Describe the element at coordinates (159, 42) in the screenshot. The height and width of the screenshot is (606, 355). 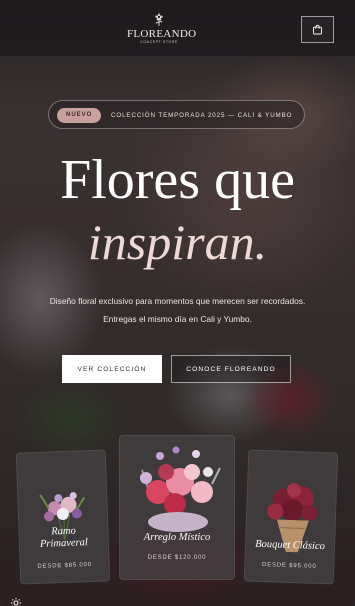
I see `brand-tagline: CONCEPT STORE` at that location.